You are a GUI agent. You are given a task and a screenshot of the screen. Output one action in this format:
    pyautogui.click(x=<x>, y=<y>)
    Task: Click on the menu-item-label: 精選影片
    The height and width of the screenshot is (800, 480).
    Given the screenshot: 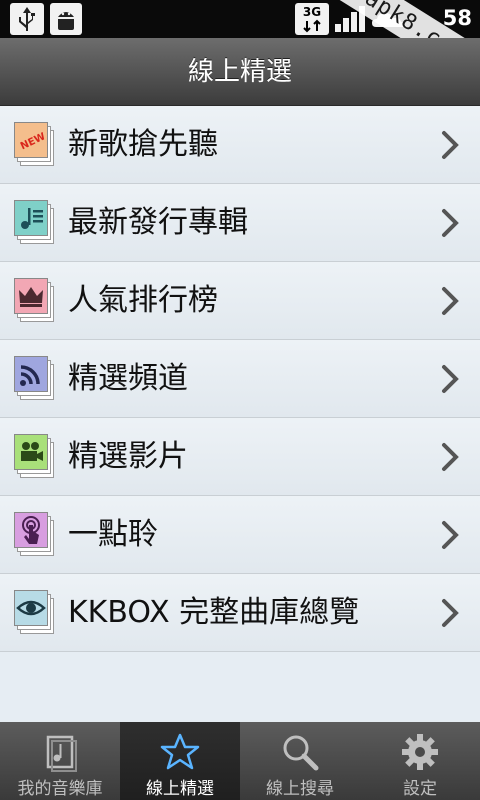 What is the action you would take?
    pyautogui.click(x=128, y=456)
    